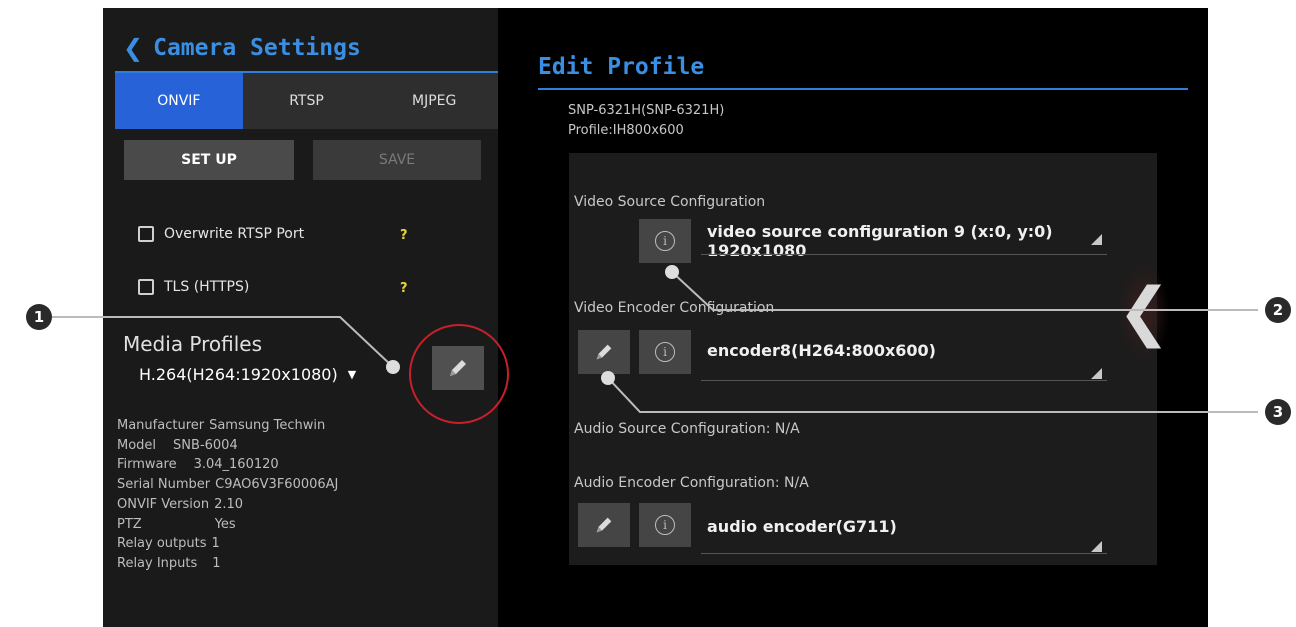  Describe the element at coordinates (257, 48) in the screenshot. I see `page-title: Camera Settings` at that location.